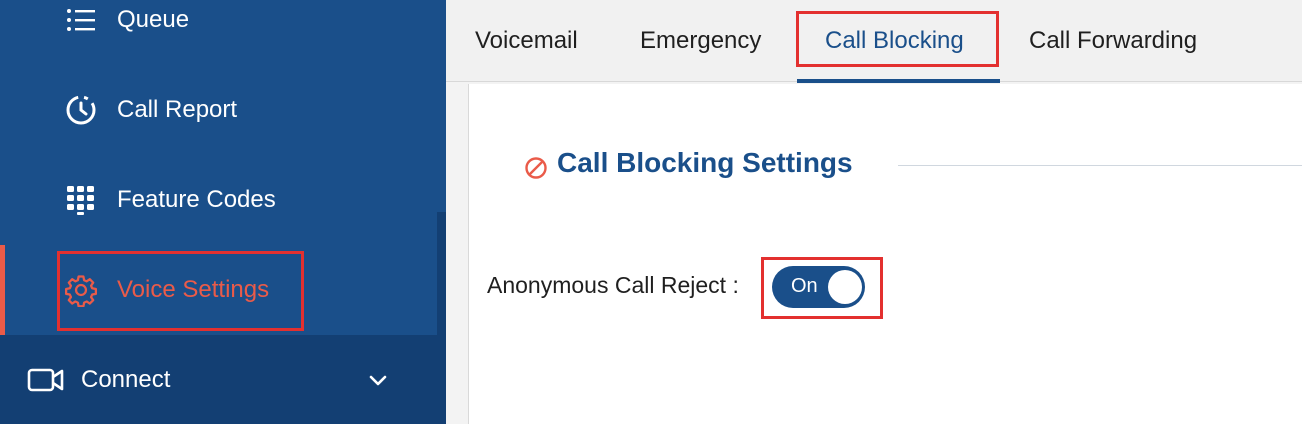 The width and height of the screenshot is (1302, 424). What do you see at coordinates (378, 380) in the screenshot?
I see `chevron-down-icon` at bounding box center [378, 380].